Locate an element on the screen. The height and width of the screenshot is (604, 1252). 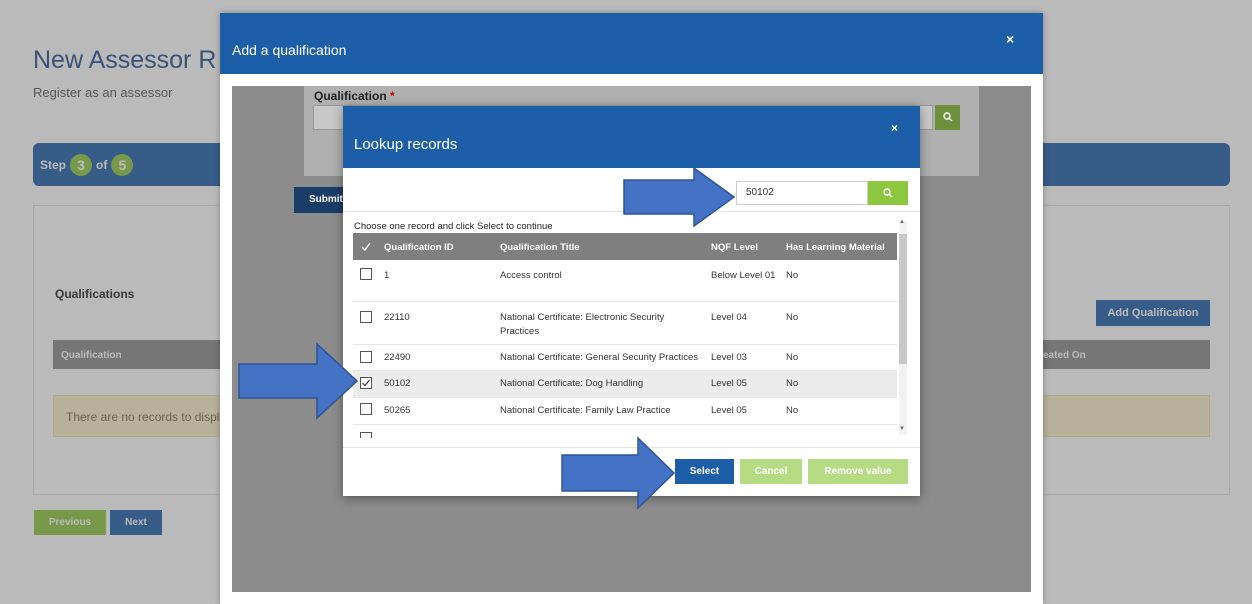
cell-qualification-title: Access control is located at coordinates (531, 275).